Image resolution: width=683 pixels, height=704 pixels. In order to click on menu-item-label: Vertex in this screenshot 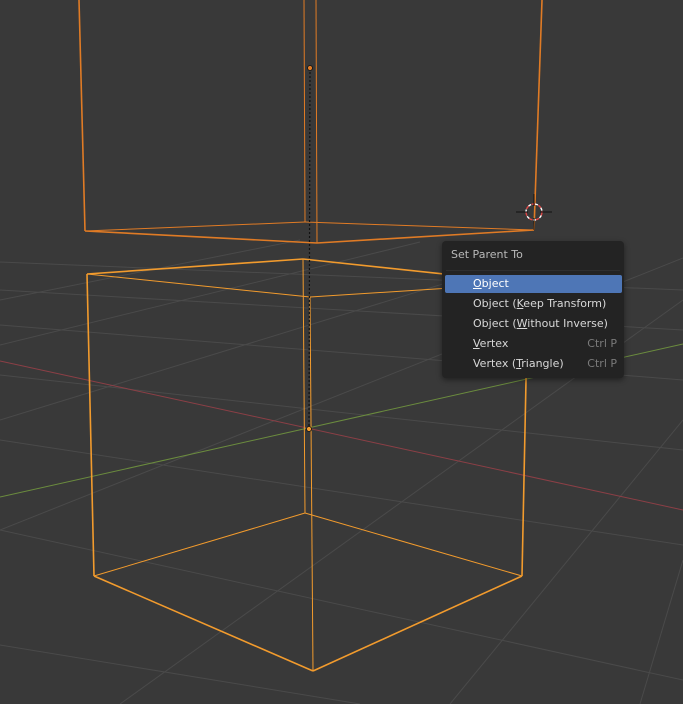, I will do `click(491, 343)`.